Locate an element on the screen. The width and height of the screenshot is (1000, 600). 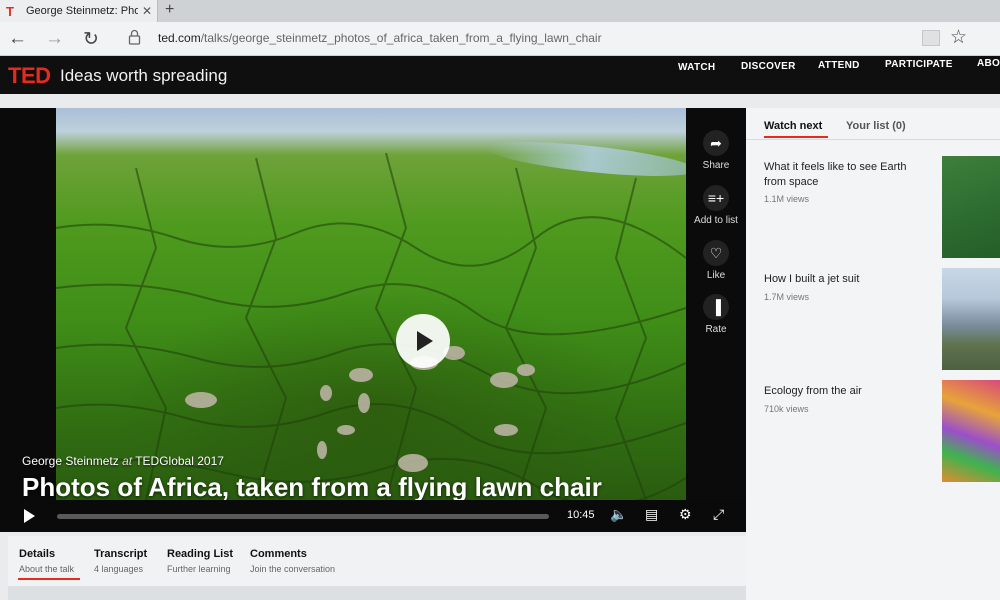
video-views: 710k views is located at coordinates (786, 409).